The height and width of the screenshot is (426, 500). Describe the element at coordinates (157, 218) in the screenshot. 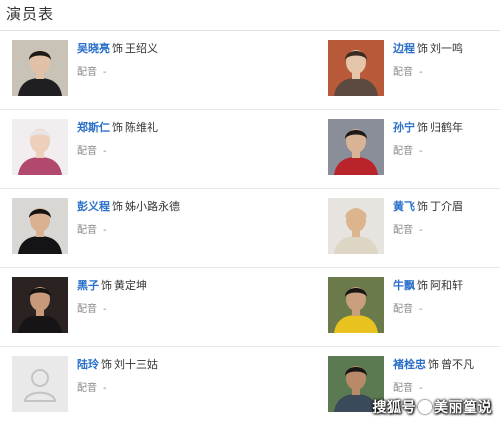

I see `cast-info: 彭义程饰姊小路永德配音 -` at that location.